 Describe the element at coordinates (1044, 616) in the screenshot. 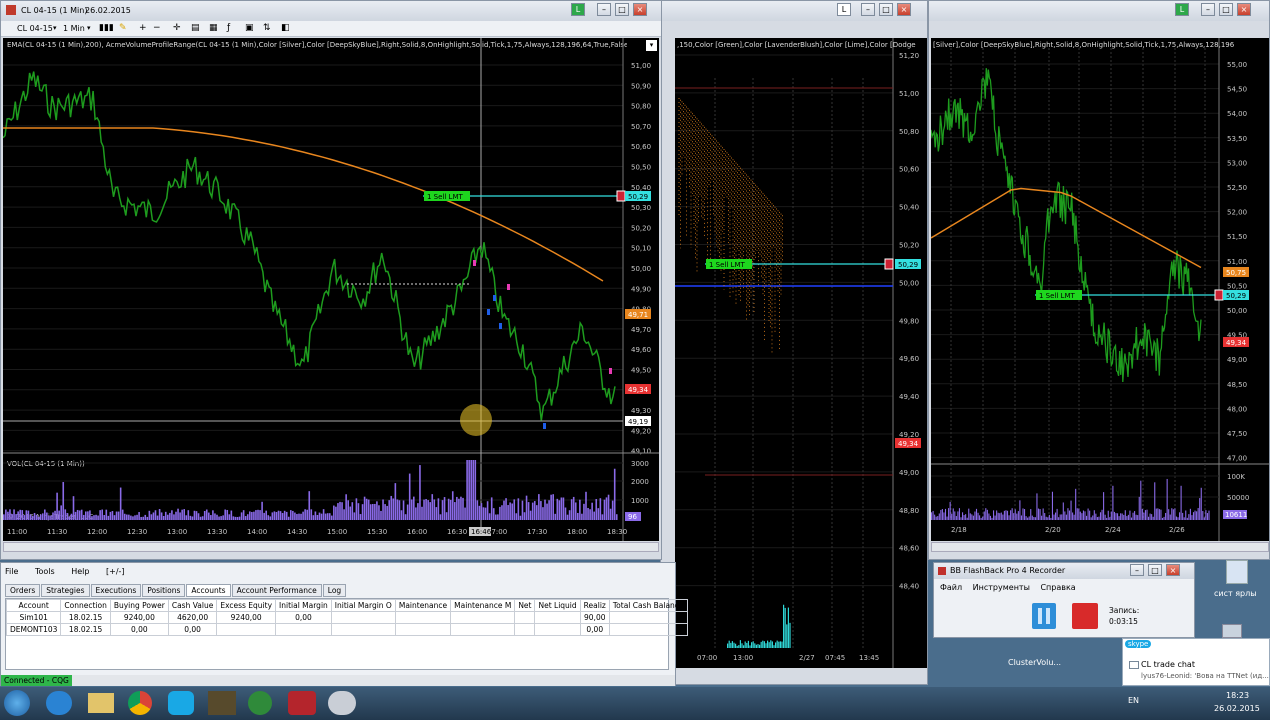

I see `pause-button` at that location.